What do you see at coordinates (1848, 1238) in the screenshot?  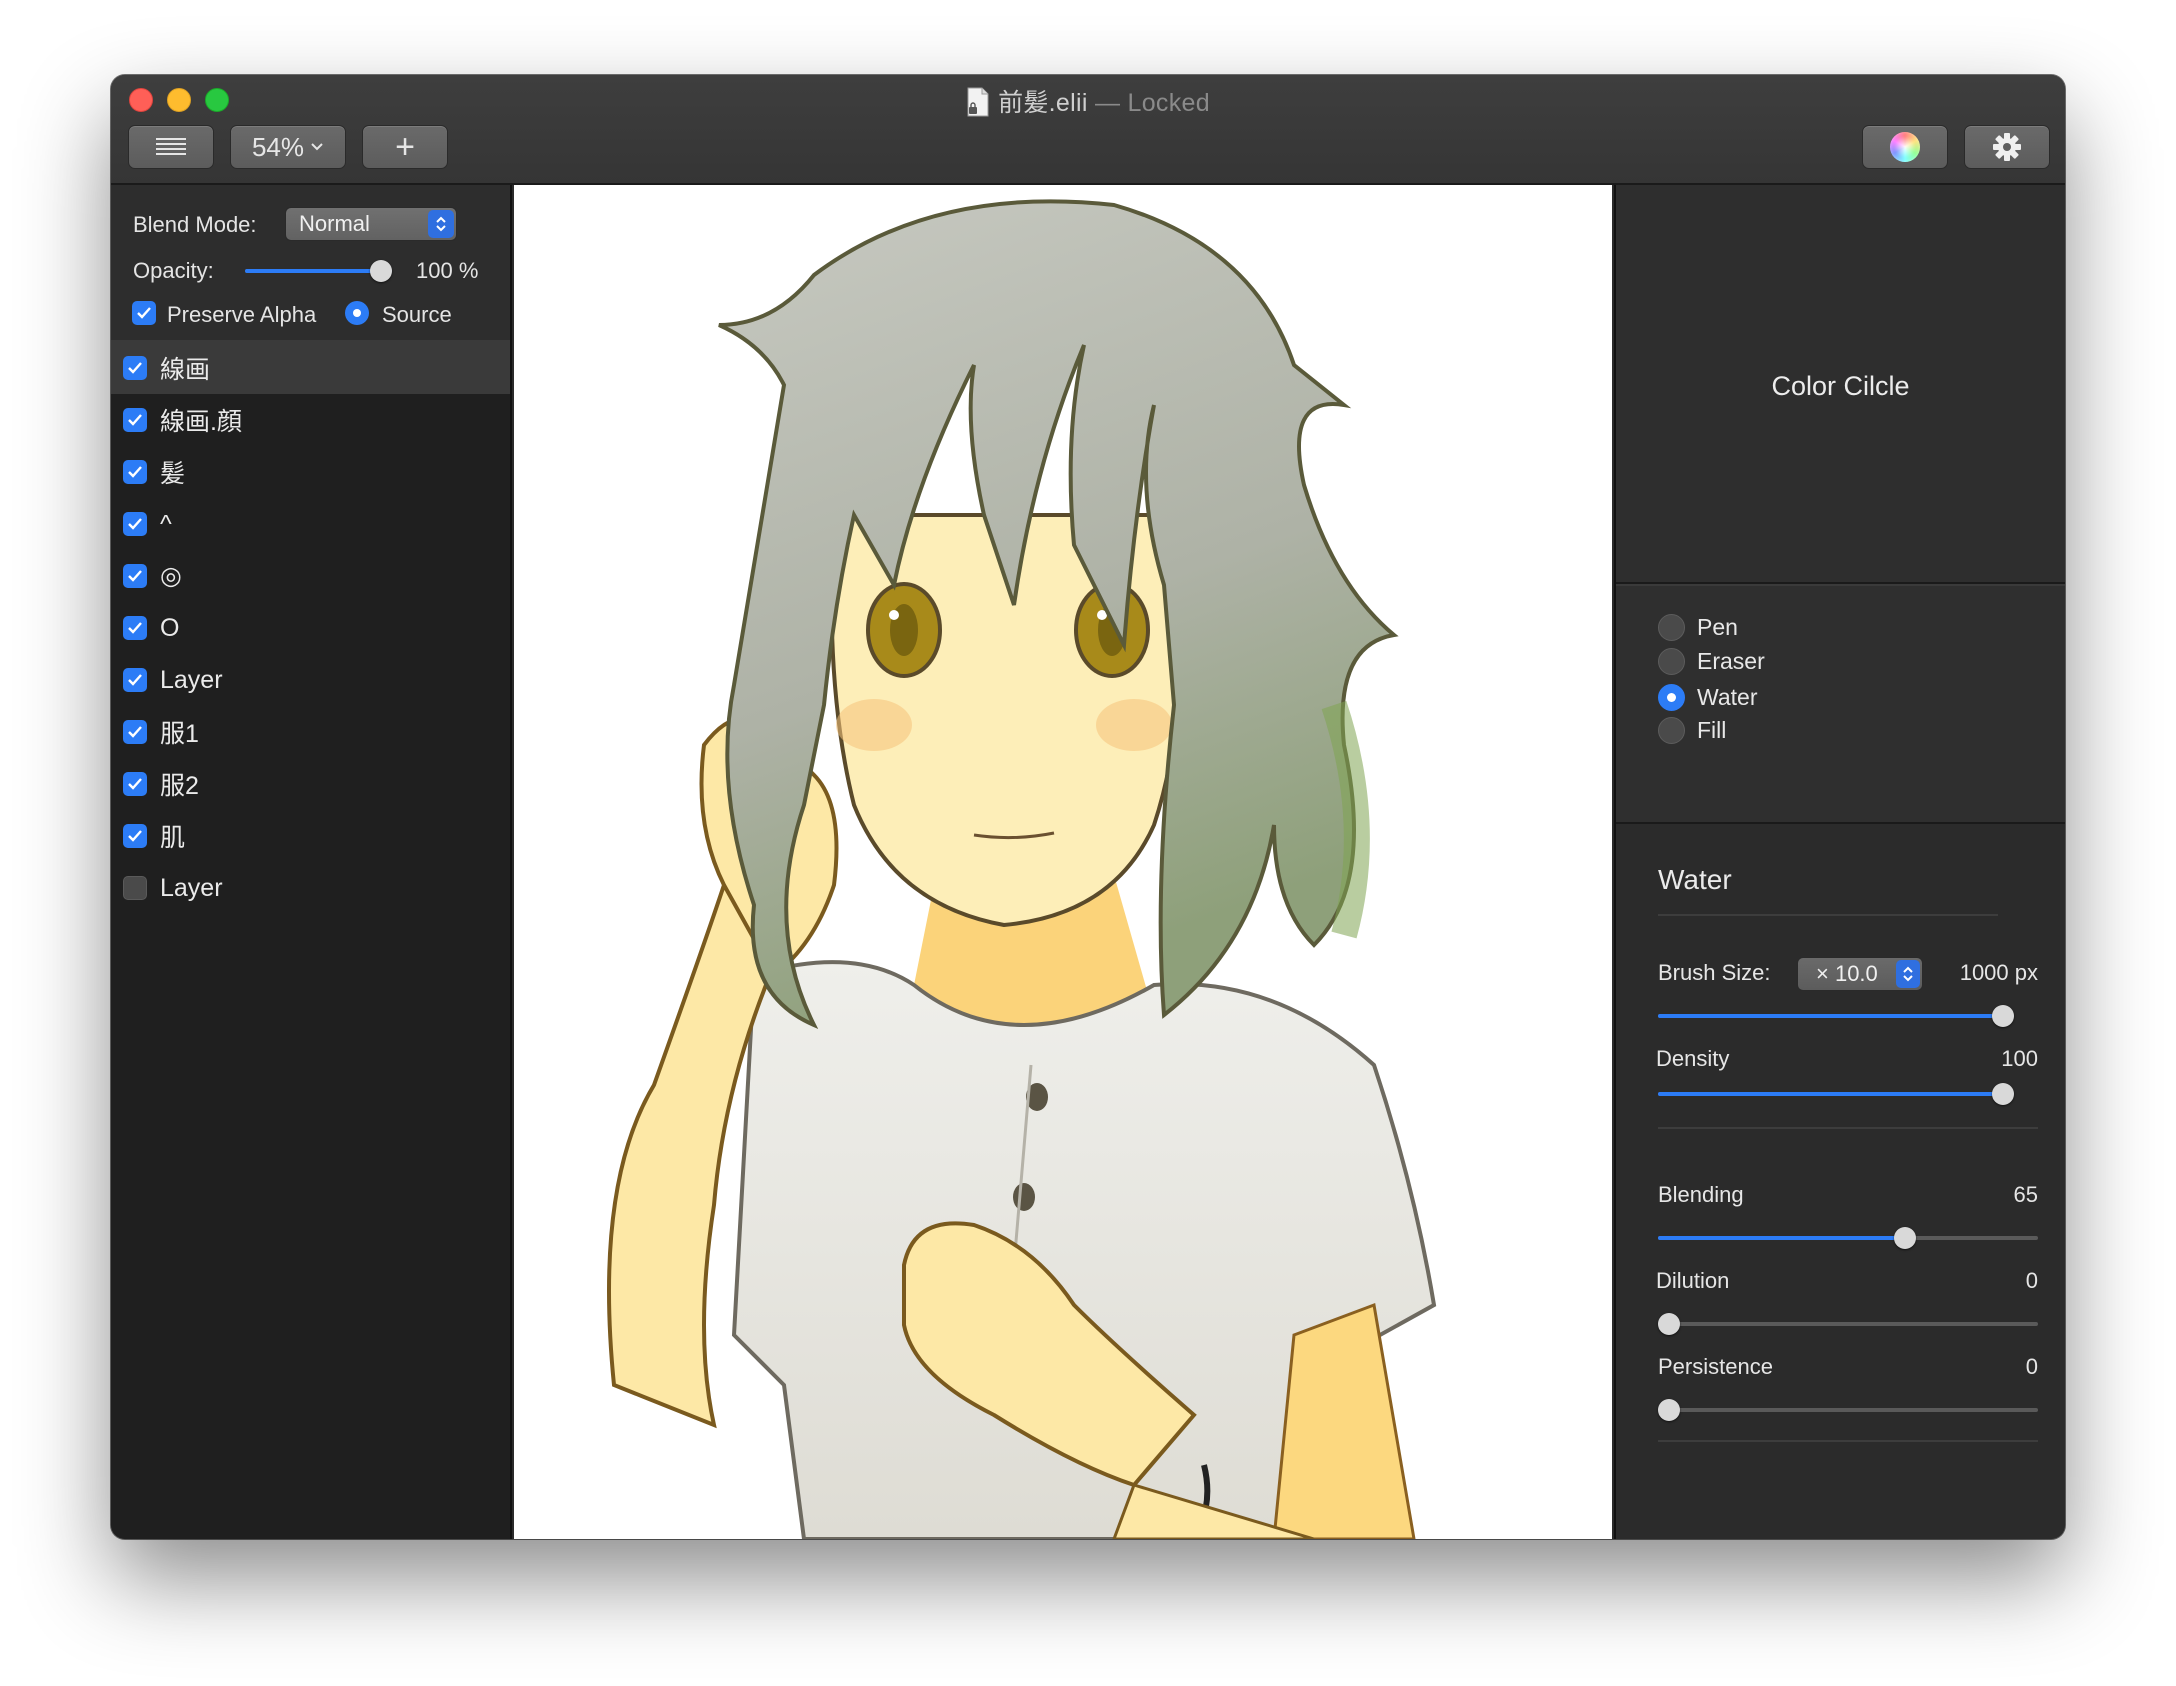 I see `blending-slider` at bounding box center [1848, 1238].